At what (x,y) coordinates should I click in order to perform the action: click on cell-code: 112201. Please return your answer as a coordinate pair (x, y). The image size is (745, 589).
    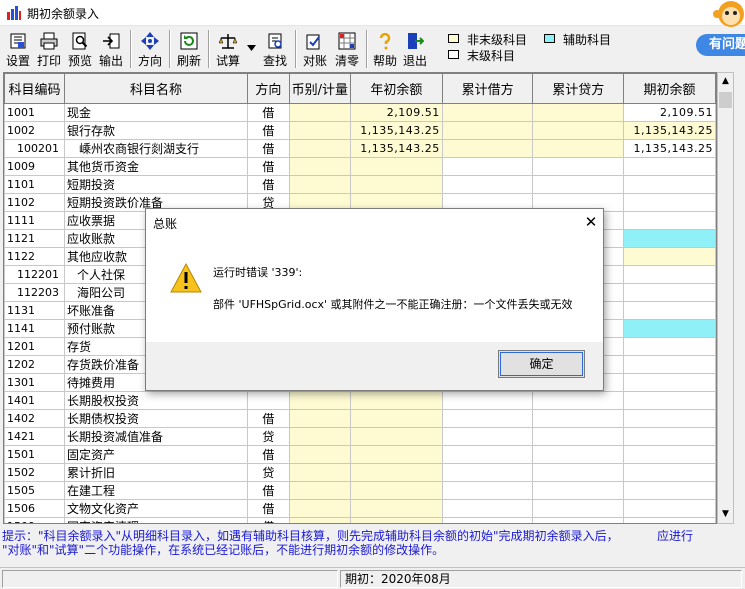
    Looking at the image, I should click on (34, 274).